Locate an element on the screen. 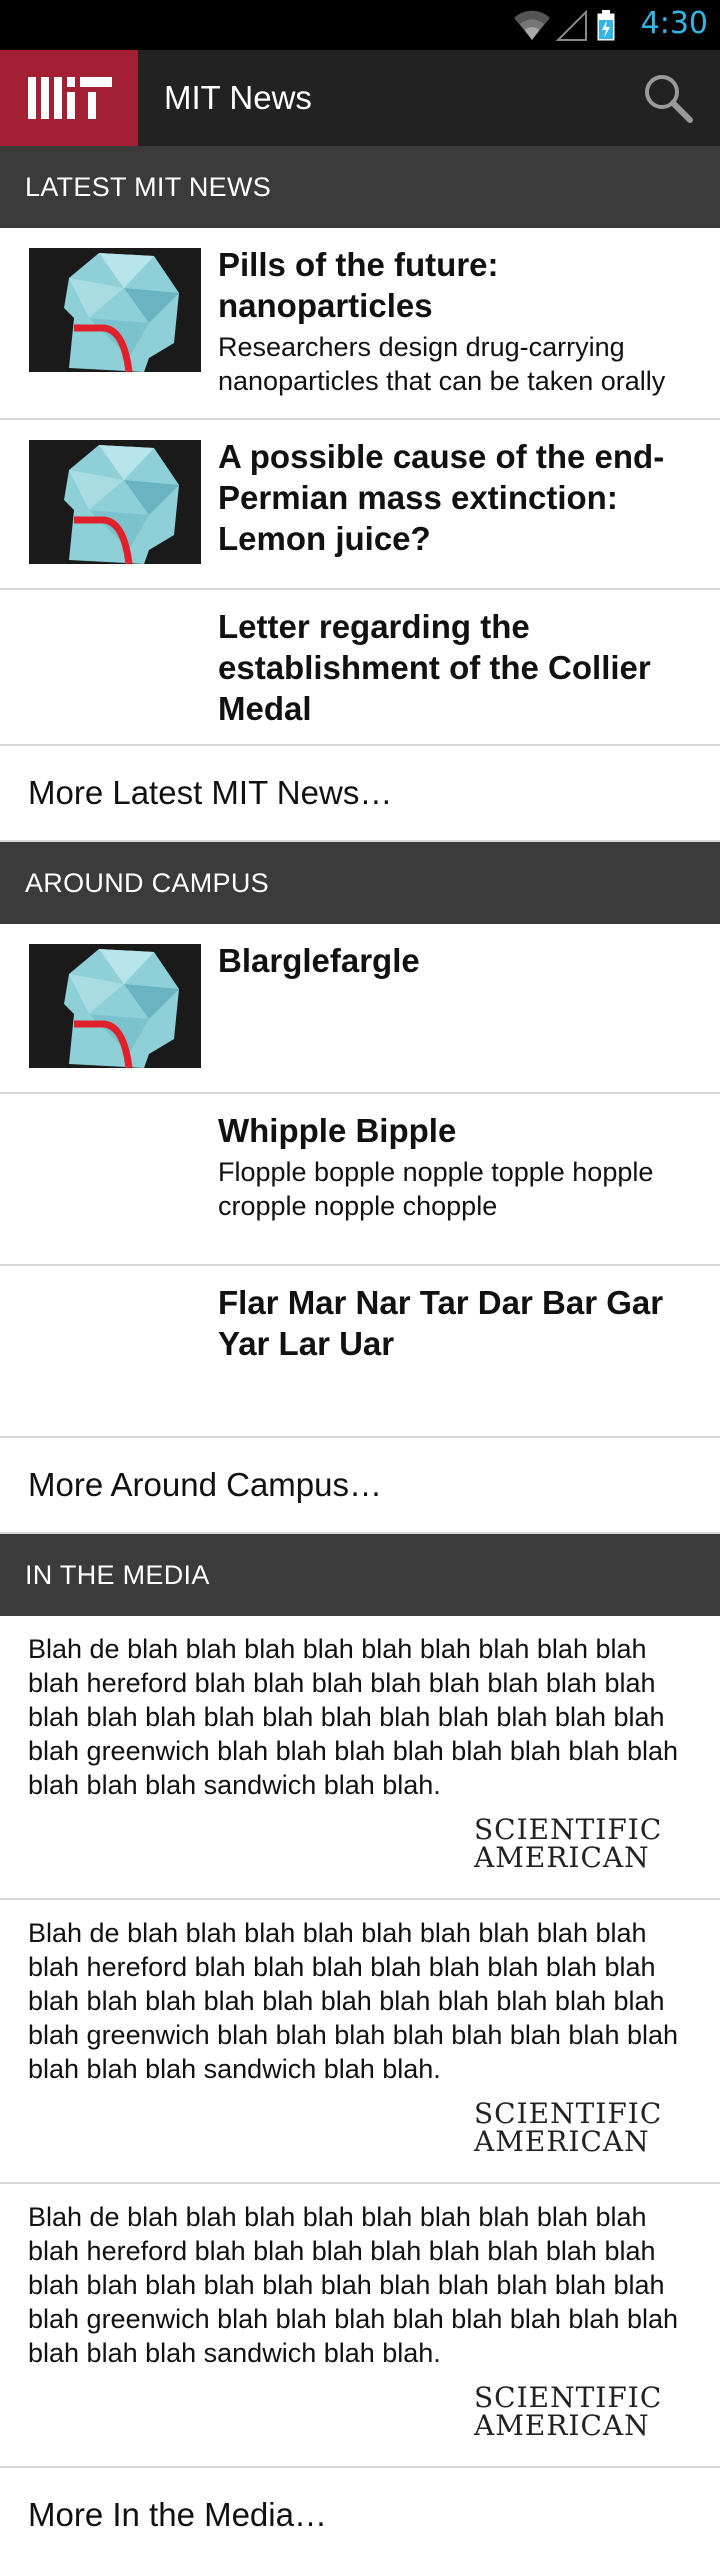 Image resolution: width=720 pixels, height=2566 pixels. mit-logo is located at coordinates (69, 98).